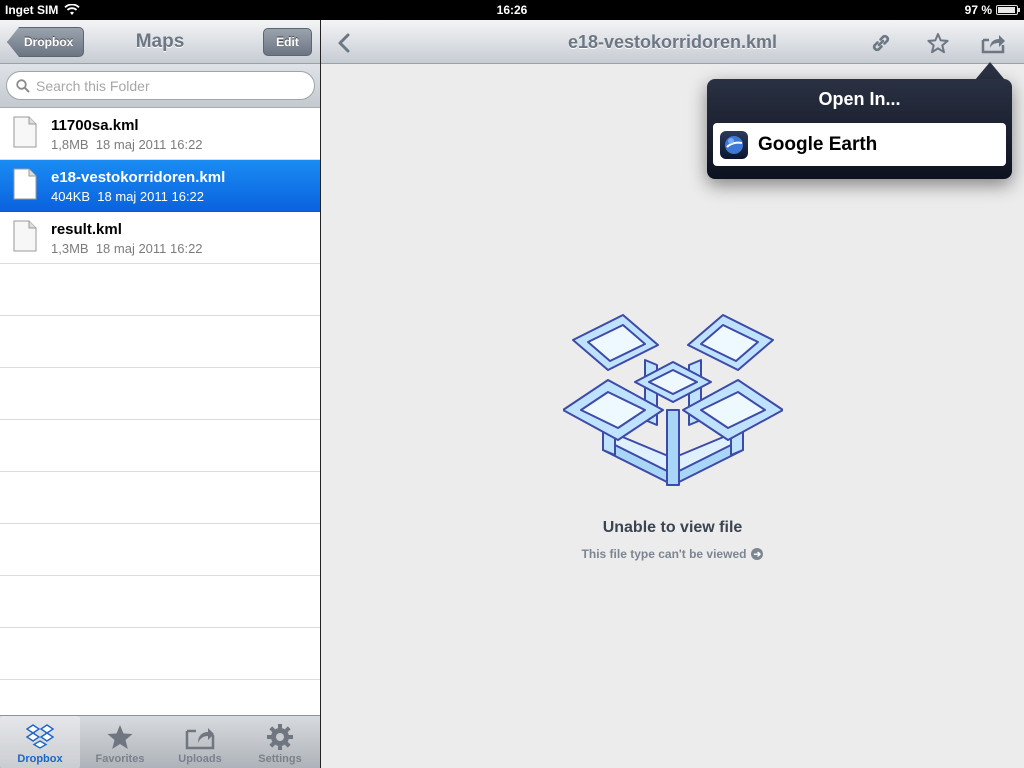  What do you see at coordinates (672, 527) in the screenshot?
I see `unable-message: Unable to view file` at bounding box center [672, 527].